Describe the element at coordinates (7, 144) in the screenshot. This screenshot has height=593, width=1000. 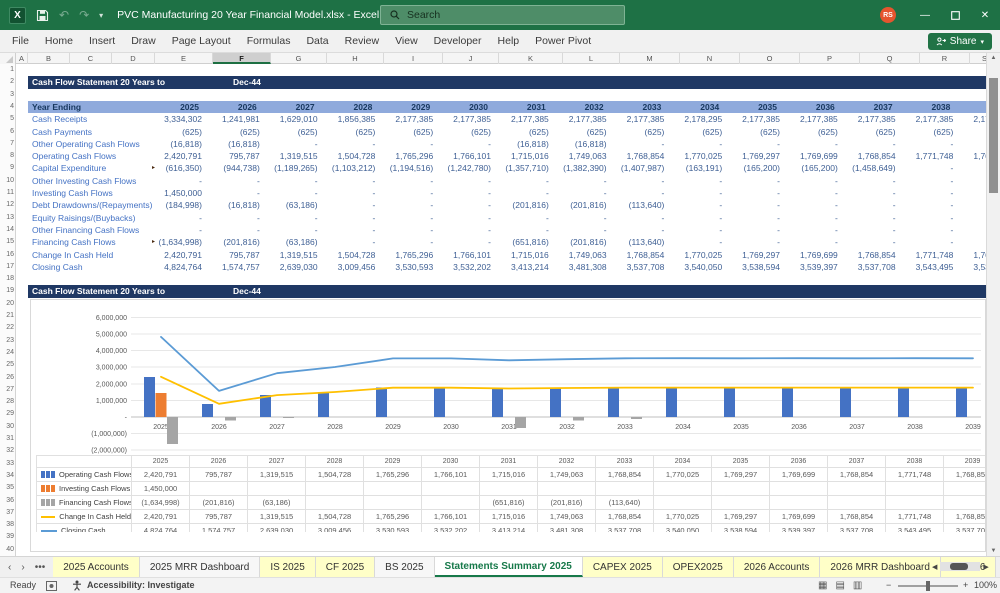
I see `row-header-7: 7` at that location.